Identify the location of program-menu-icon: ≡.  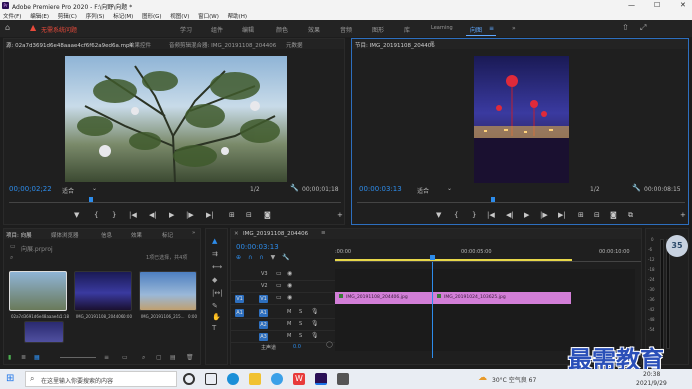
(432, 43).